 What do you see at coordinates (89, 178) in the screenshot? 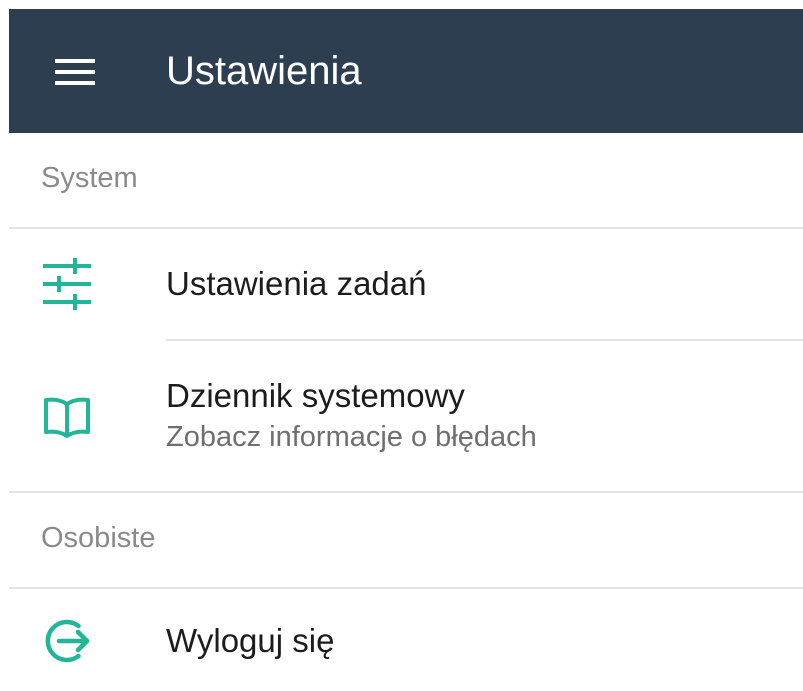
I see `section-header-system: System` at bounding box center [89, 178].